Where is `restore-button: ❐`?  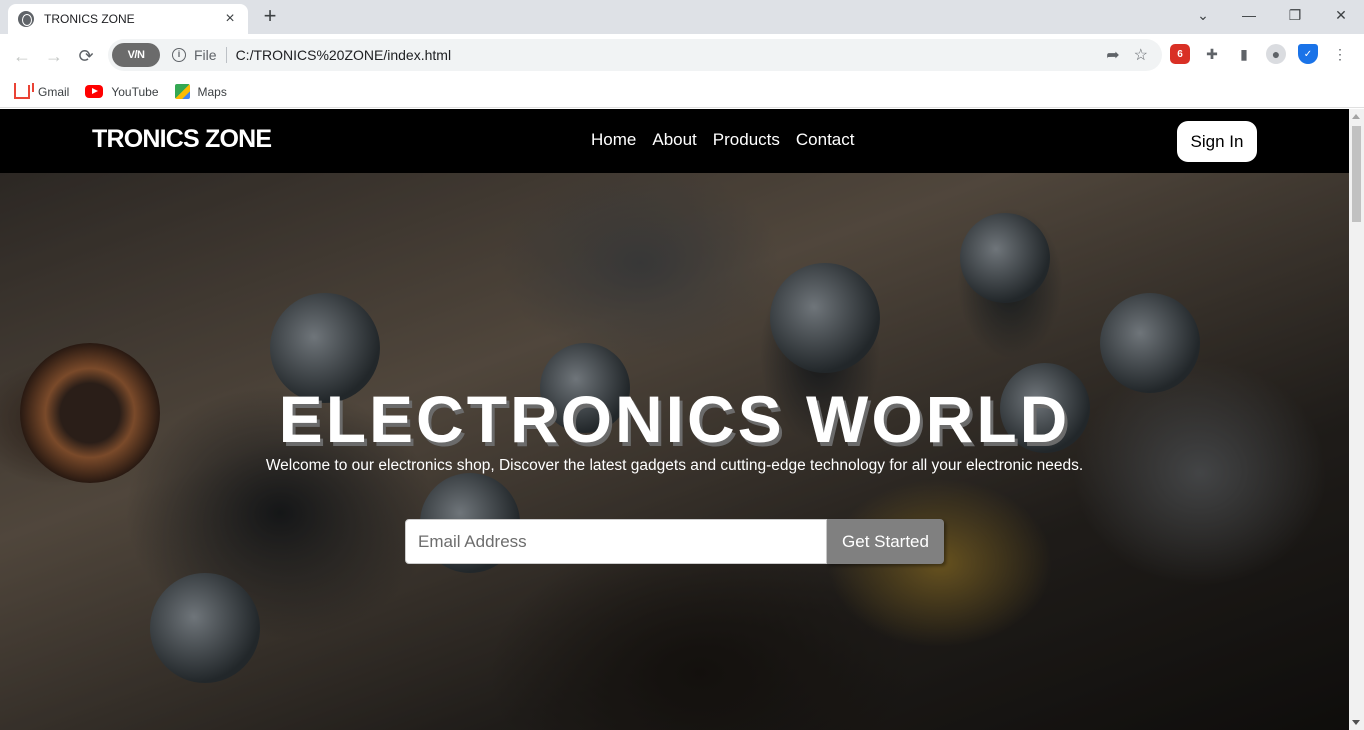
restore-button: ❐ is located at coordinates (1295, 15).